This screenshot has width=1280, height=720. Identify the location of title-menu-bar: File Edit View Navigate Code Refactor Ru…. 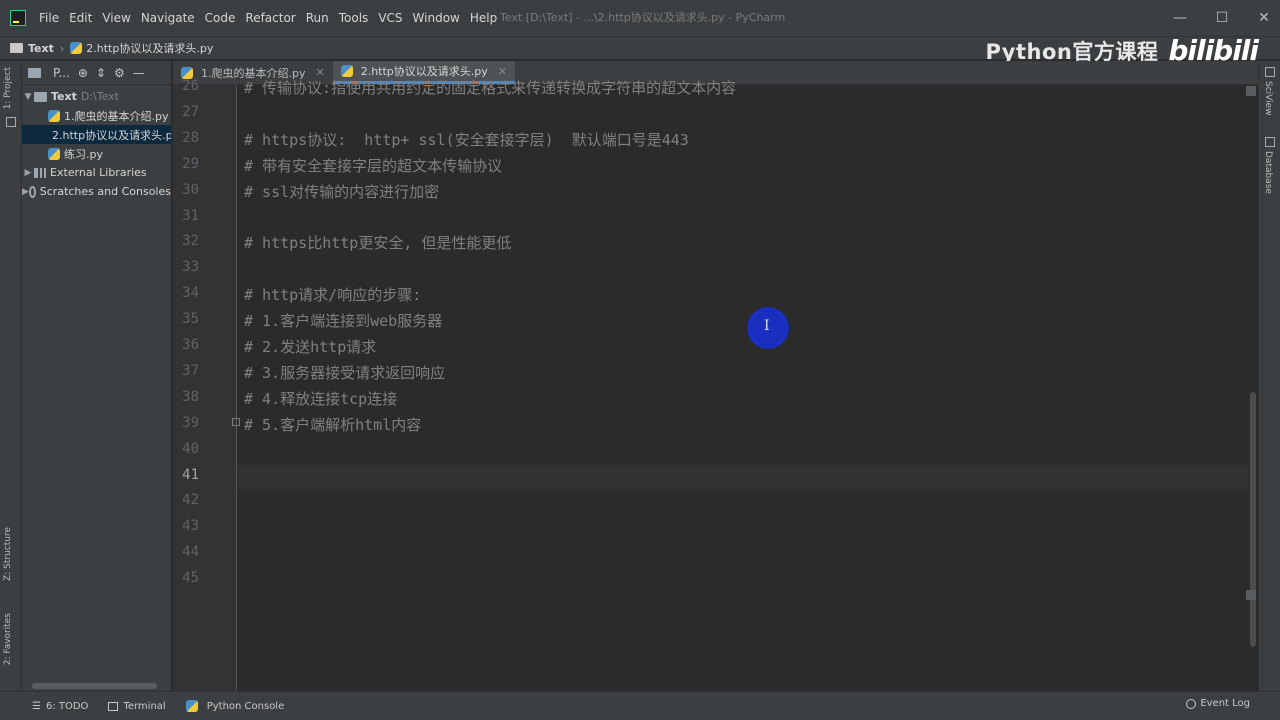
(640, 18).